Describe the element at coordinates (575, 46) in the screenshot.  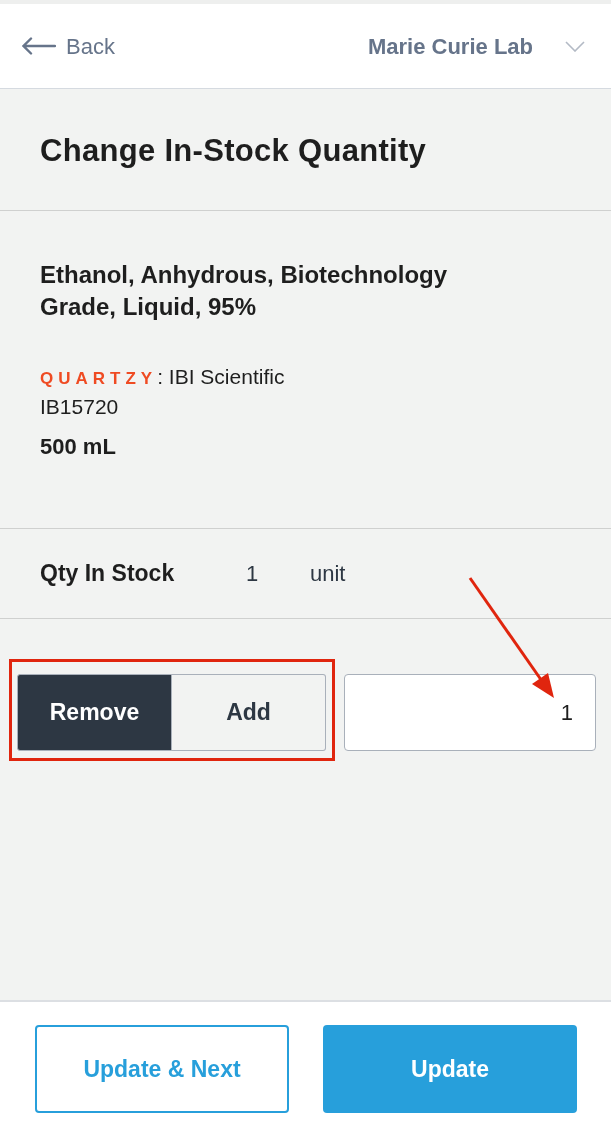
I see `chevron-down-icon` at that location.